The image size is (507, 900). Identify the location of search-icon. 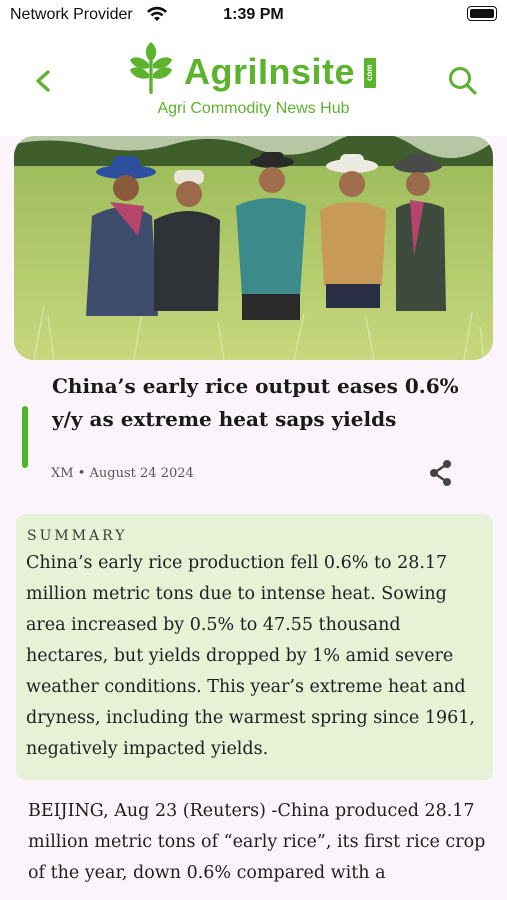
(463, 81).